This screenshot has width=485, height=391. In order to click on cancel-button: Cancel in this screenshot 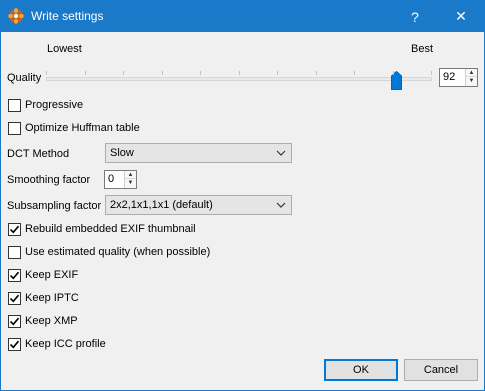, I will do `click(441, 370)`.